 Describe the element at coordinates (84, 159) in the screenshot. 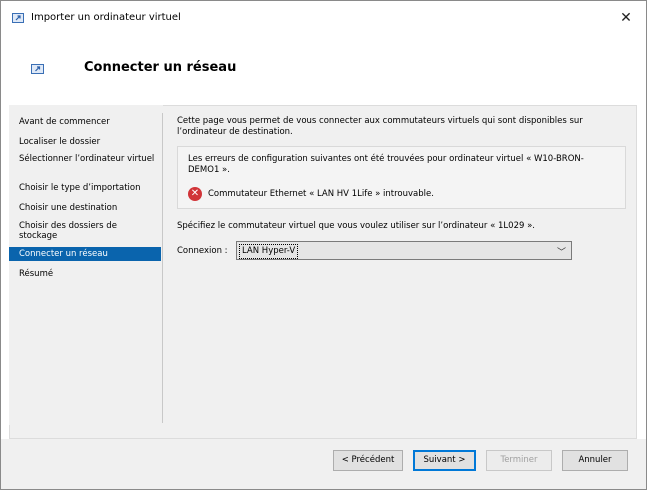

I see `nav-item-selectionner-ordinateur: Sélectionner l’ordinateur virtuel` at that location.